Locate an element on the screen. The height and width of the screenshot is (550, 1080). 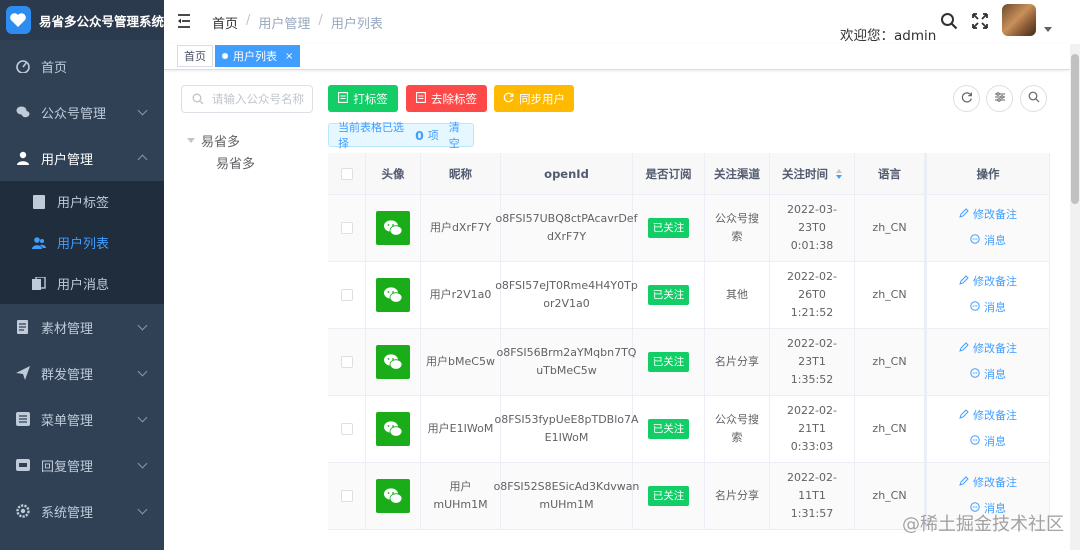
sidebar-item-wechat: 公众号管理 is located at coordinates (82, 112).